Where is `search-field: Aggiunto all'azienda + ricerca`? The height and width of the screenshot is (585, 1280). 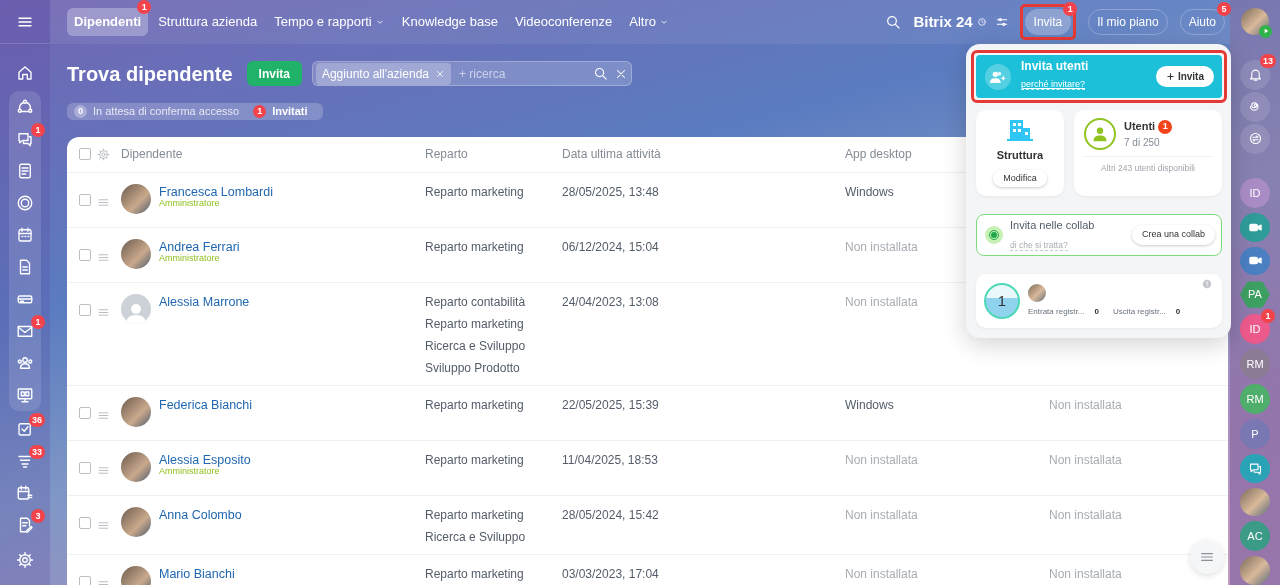
search-field: Aggiunto all'azienda + ricerca is located at coordinates (471, 73).